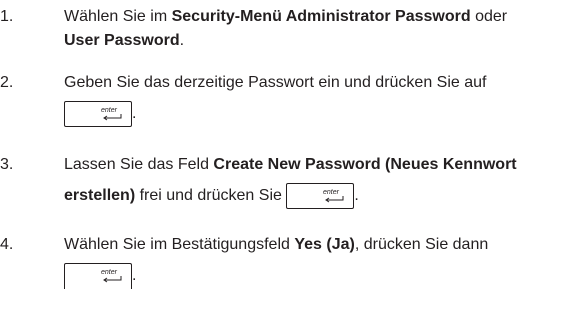  Describe the element at coordinates (356, 195) in the screenshot. I see `step-3-period: .` at that location.